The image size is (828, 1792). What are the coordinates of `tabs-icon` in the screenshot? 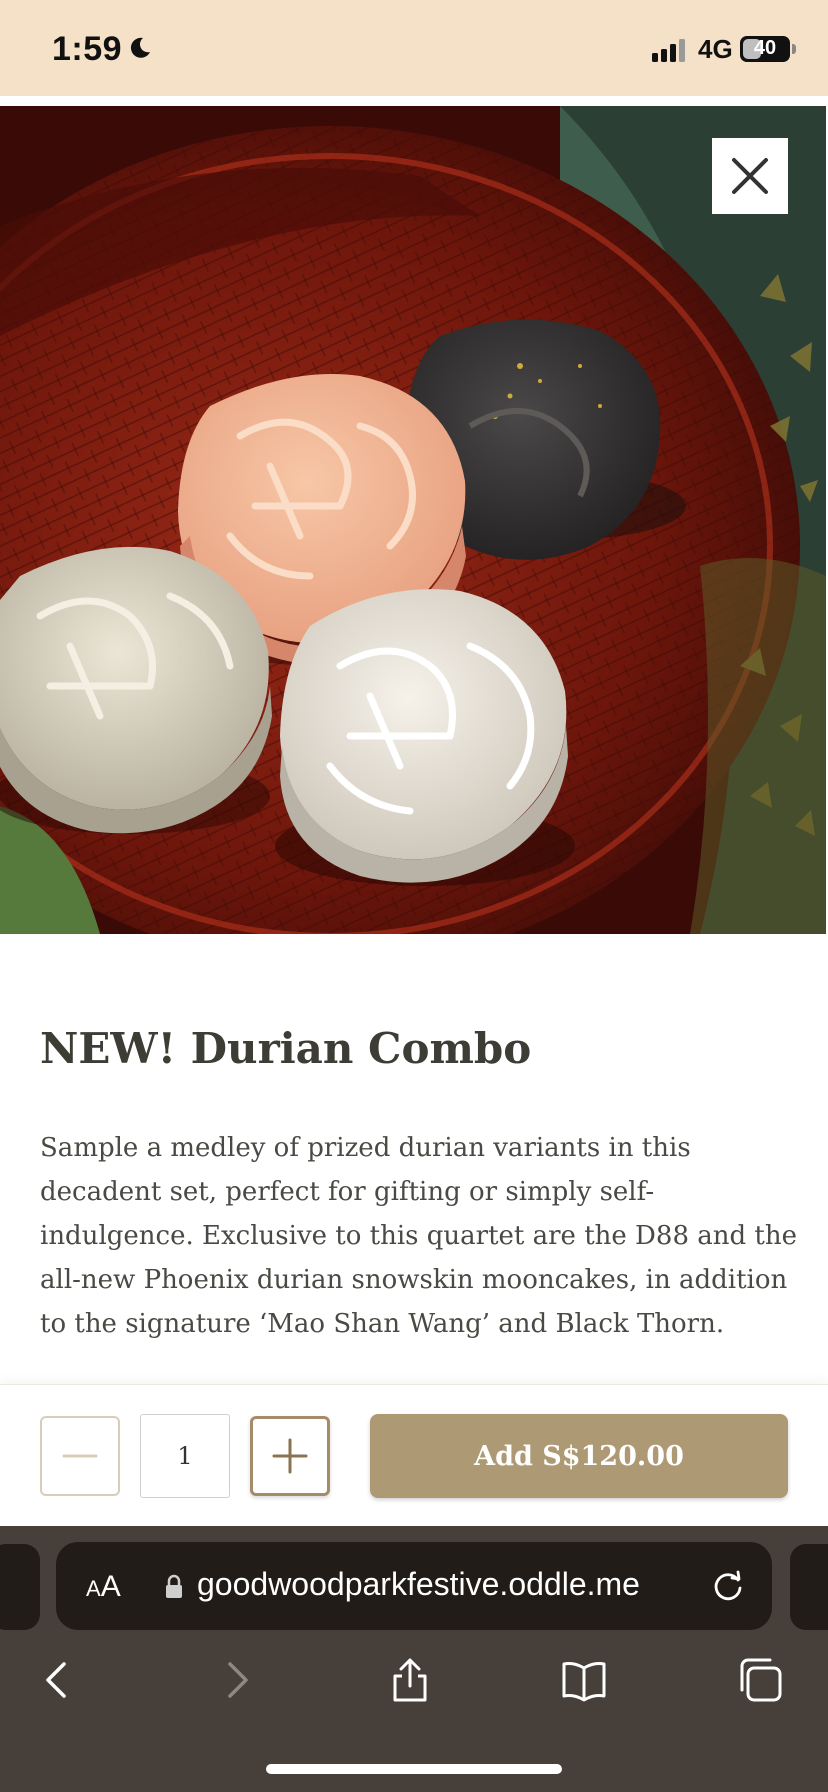 It's located at (760, 1680).